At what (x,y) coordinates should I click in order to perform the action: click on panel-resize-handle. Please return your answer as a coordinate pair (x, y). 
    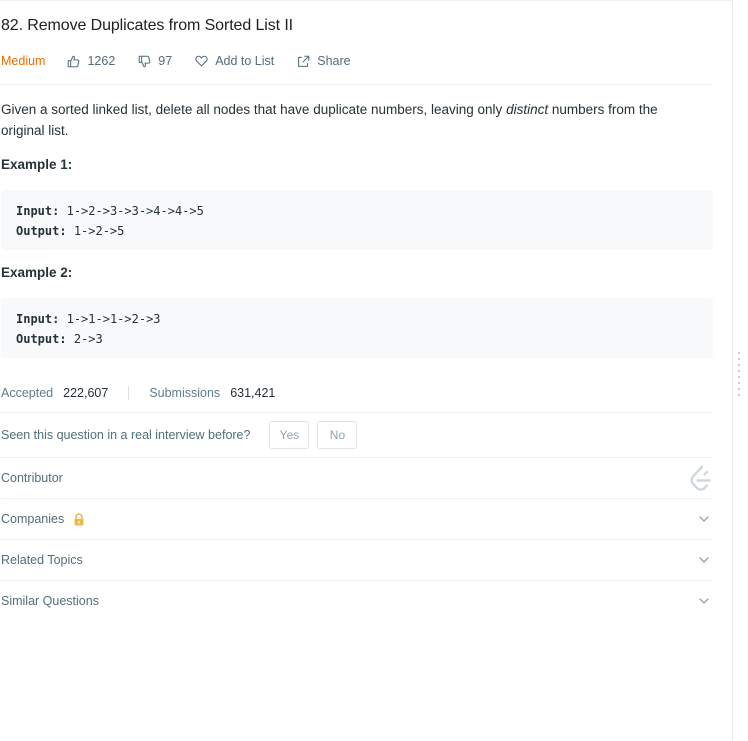
    Looking at the image, I should click on (739, 374).